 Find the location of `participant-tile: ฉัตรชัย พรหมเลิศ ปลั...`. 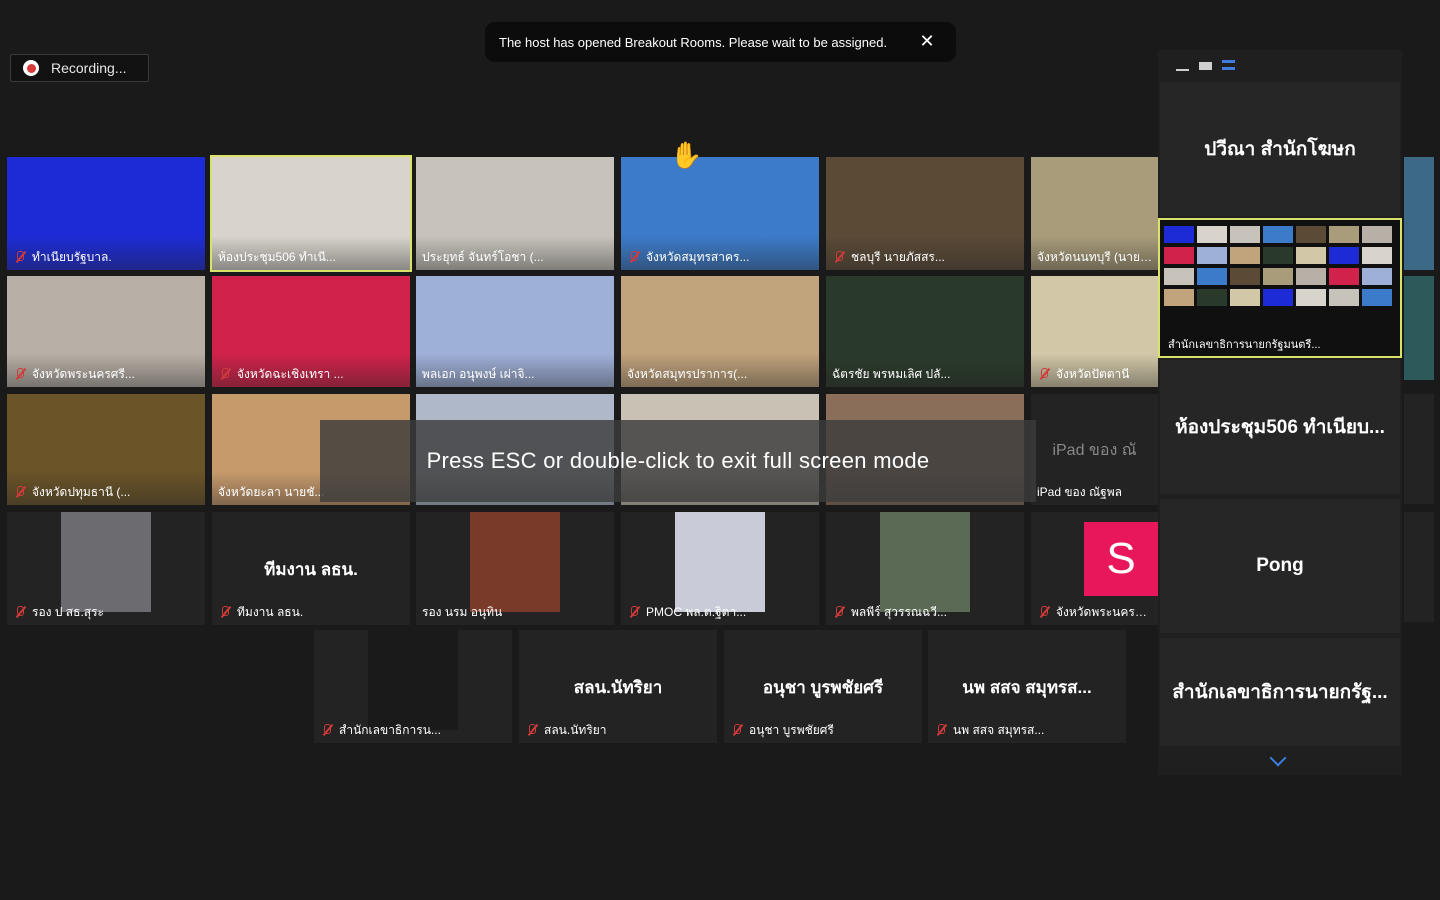

participant-tile: ฉัตรชัย พรหมเลิศ ปลั... is located at coordinates (925, 331).